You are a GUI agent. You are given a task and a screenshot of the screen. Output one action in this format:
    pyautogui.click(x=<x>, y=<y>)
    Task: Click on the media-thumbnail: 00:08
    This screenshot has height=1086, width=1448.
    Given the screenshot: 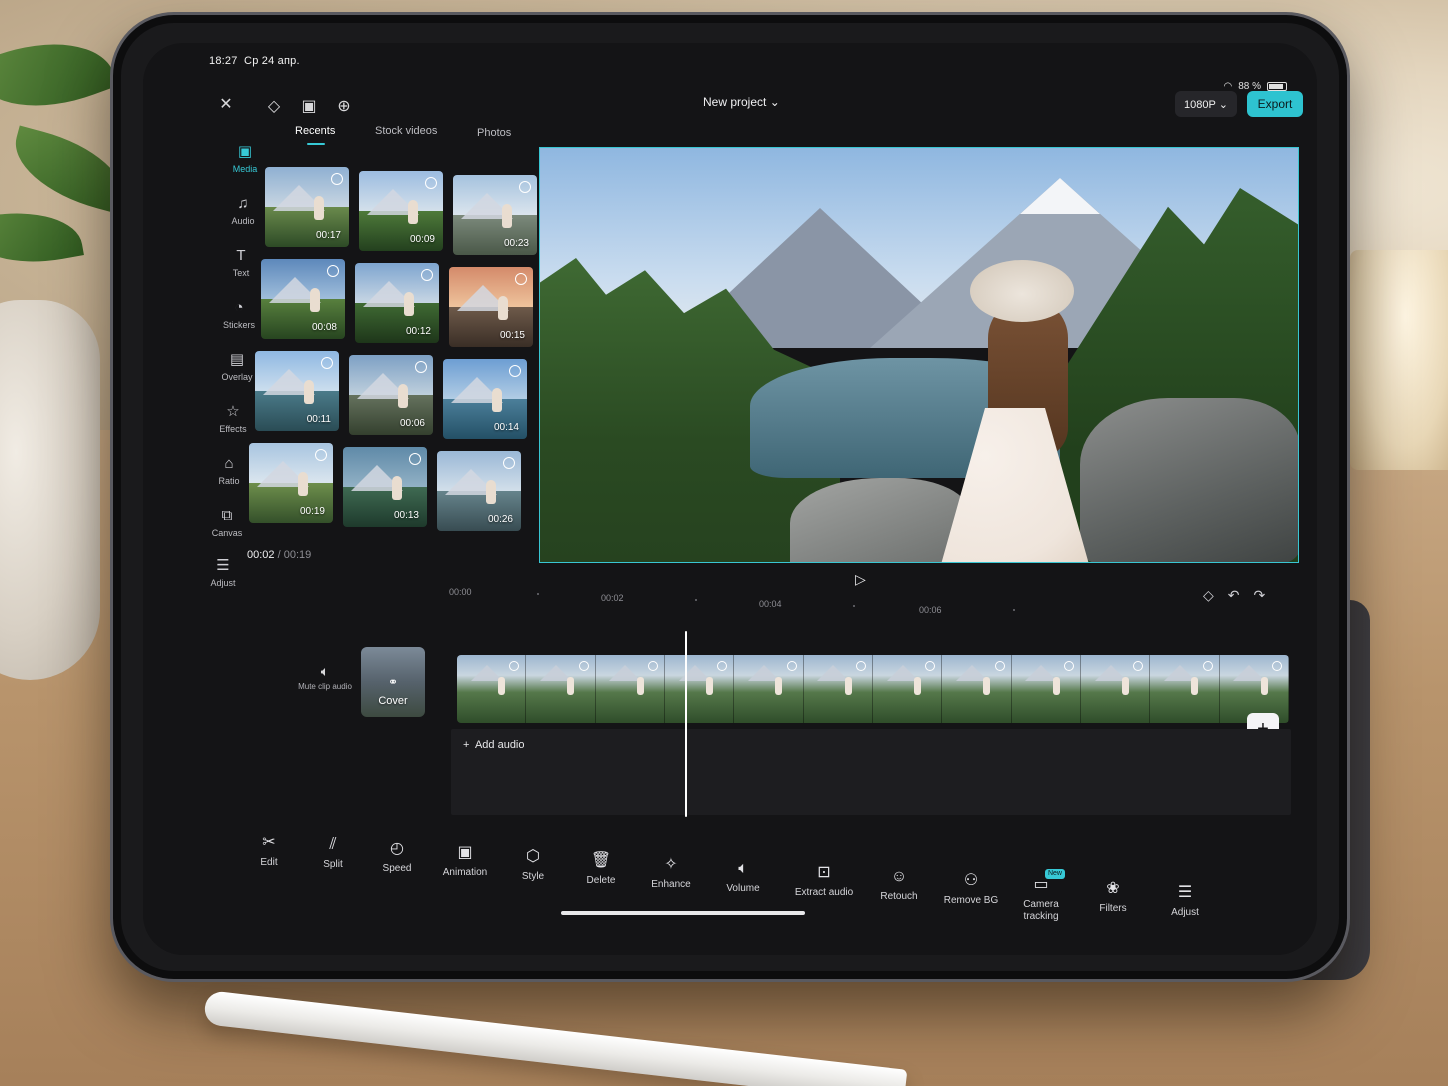 What is the action you would take?
    pyautogui.click(x=303, y=299)
    